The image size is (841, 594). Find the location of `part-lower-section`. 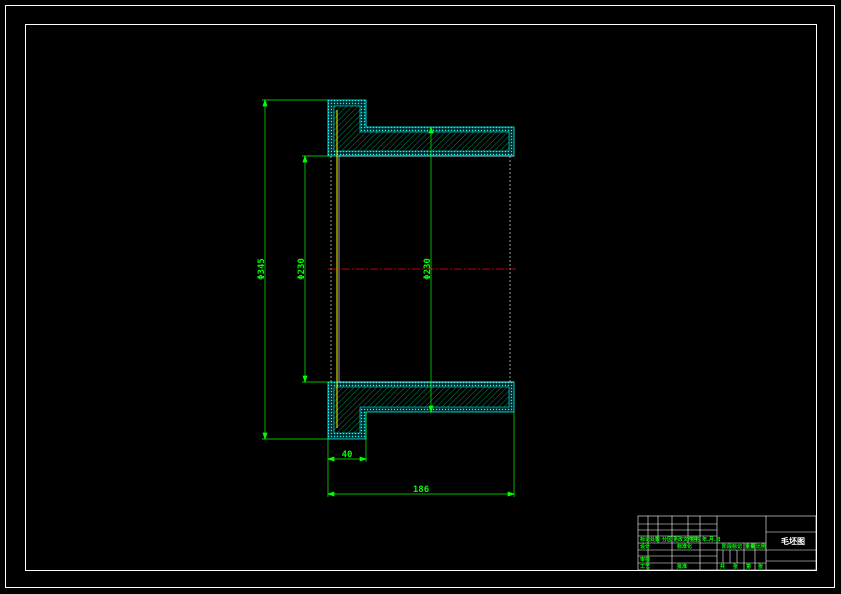

part-lower-section is located at coordinates (421, 410).